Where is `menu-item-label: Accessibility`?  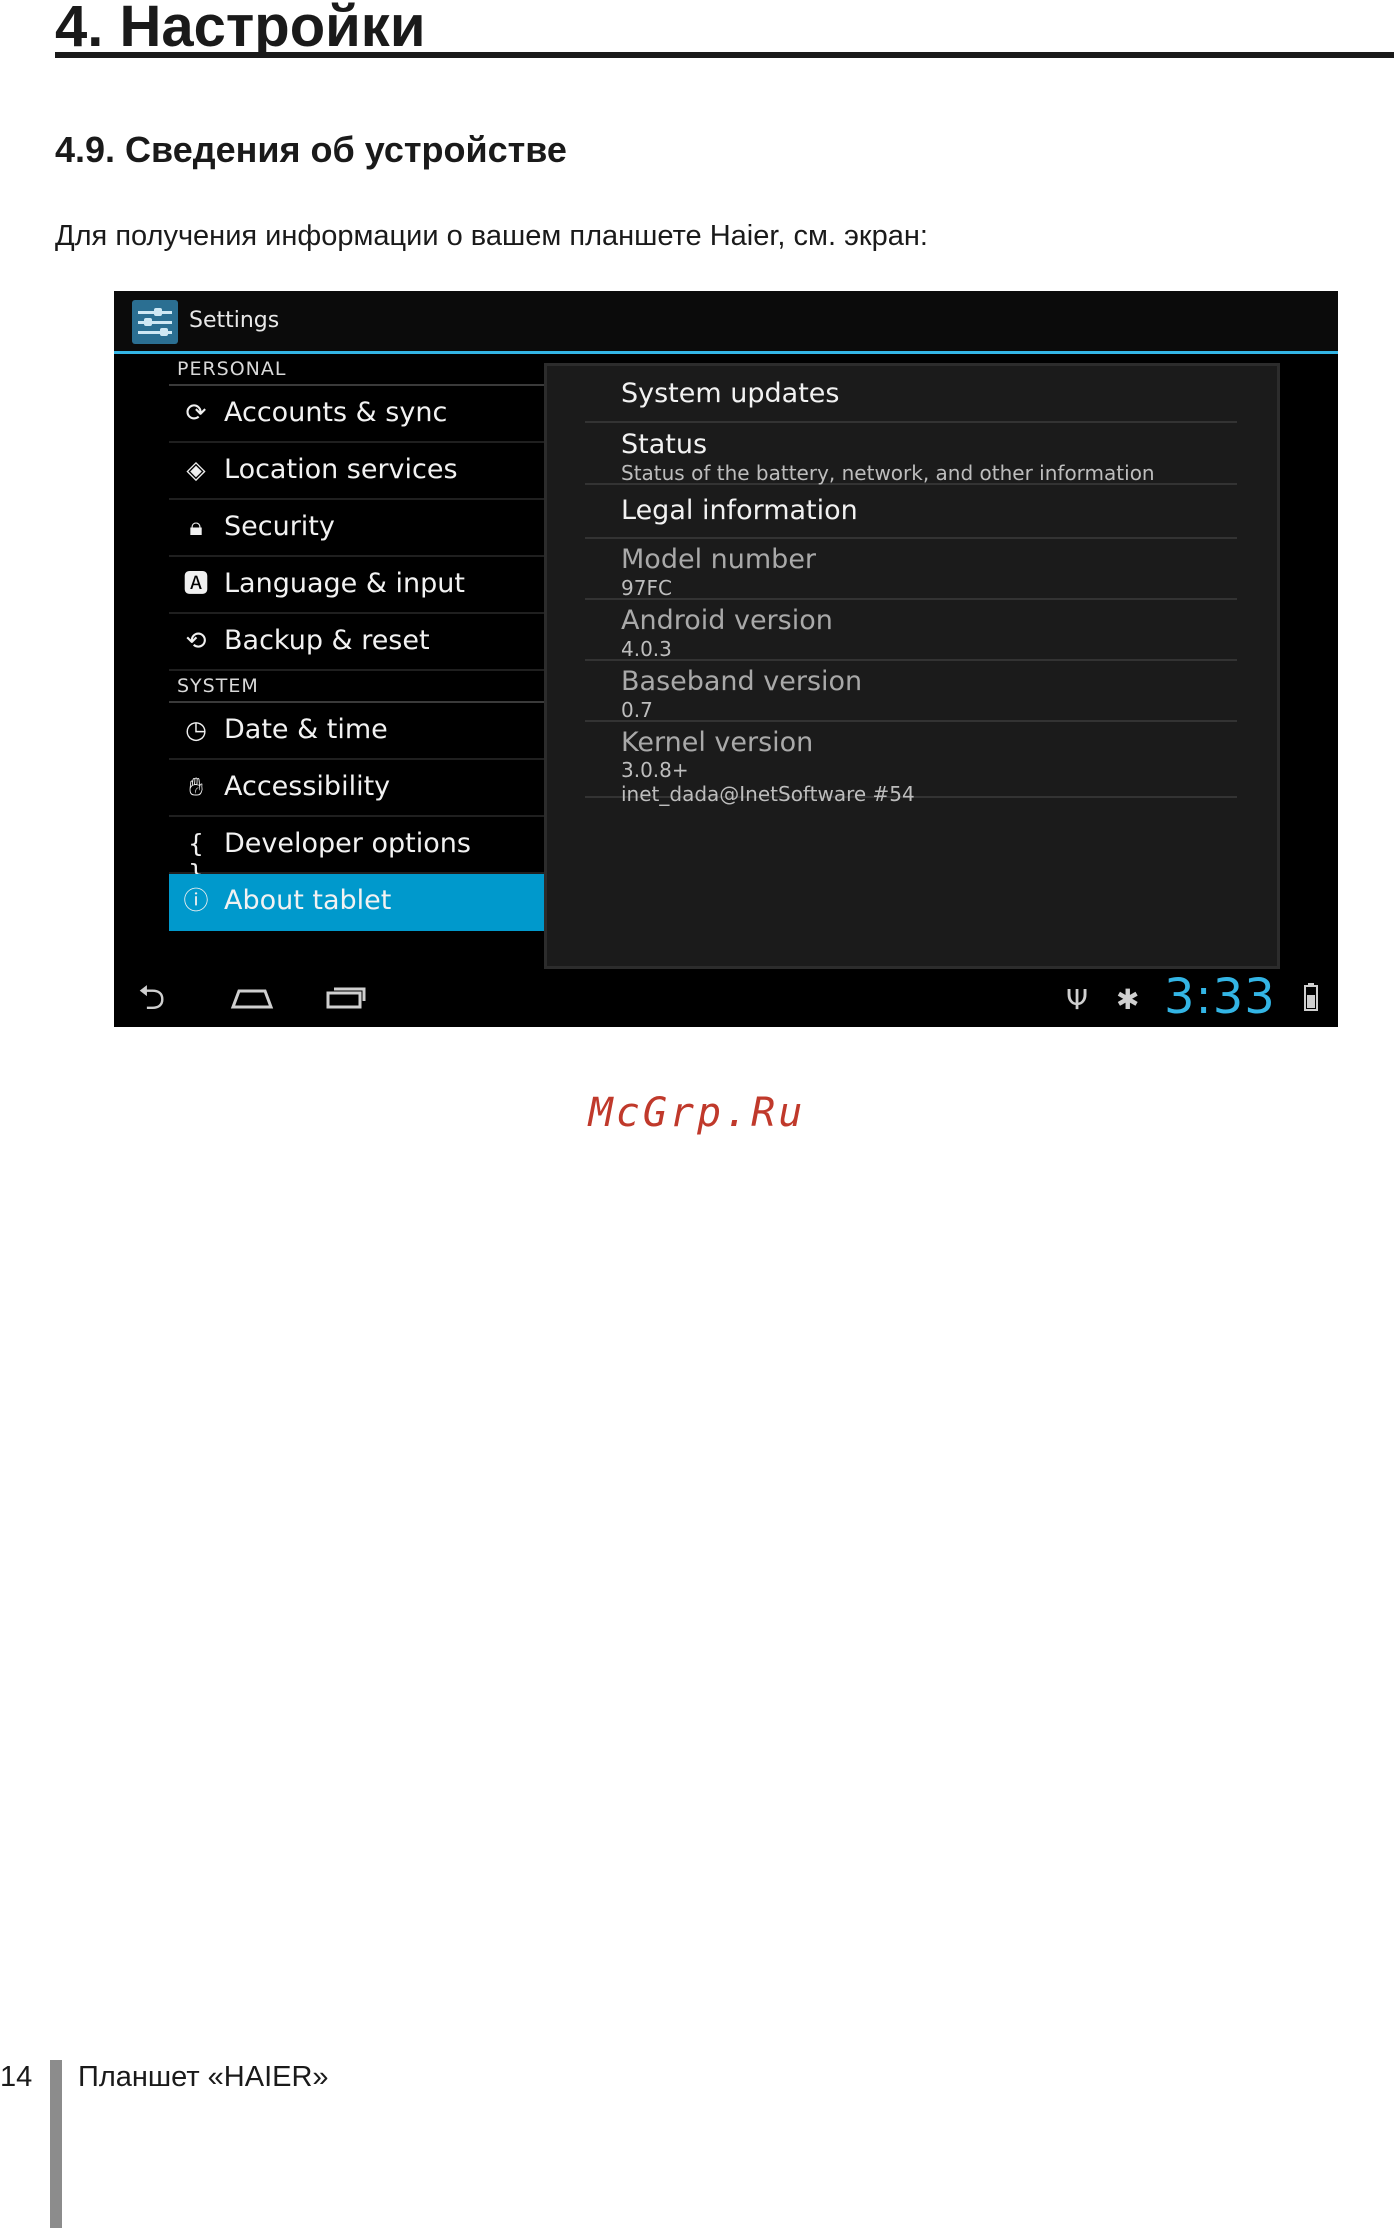 menu-item-label: Accessibility is located at coordinates (307, 786).